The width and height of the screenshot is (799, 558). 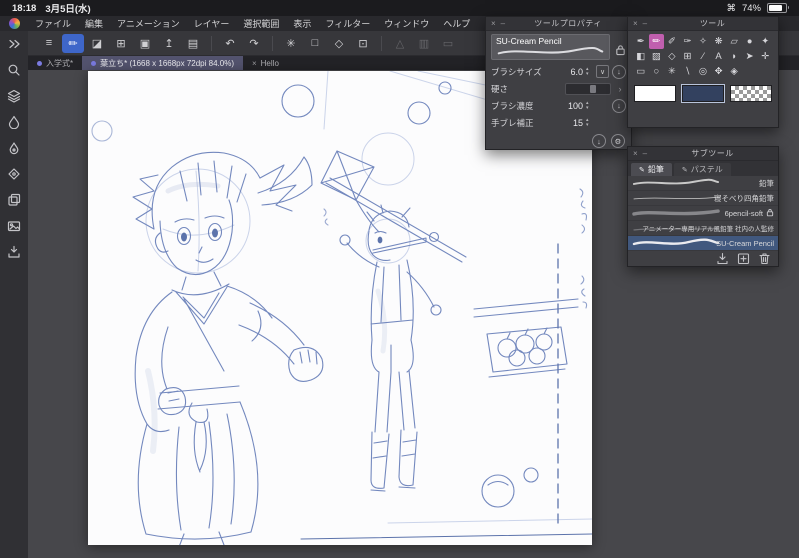 I want to click on tool-eraser: ▱, so click(x=734, y=41).